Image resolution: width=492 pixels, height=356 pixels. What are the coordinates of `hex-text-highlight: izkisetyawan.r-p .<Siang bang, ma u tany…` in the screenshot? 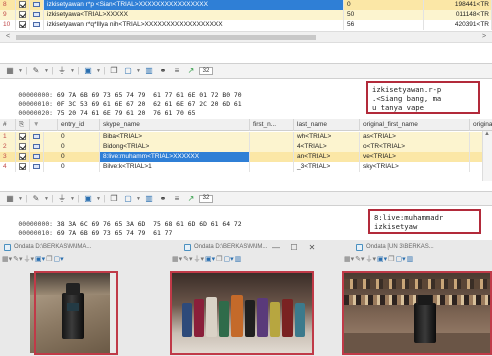 It's located at (423, 97).